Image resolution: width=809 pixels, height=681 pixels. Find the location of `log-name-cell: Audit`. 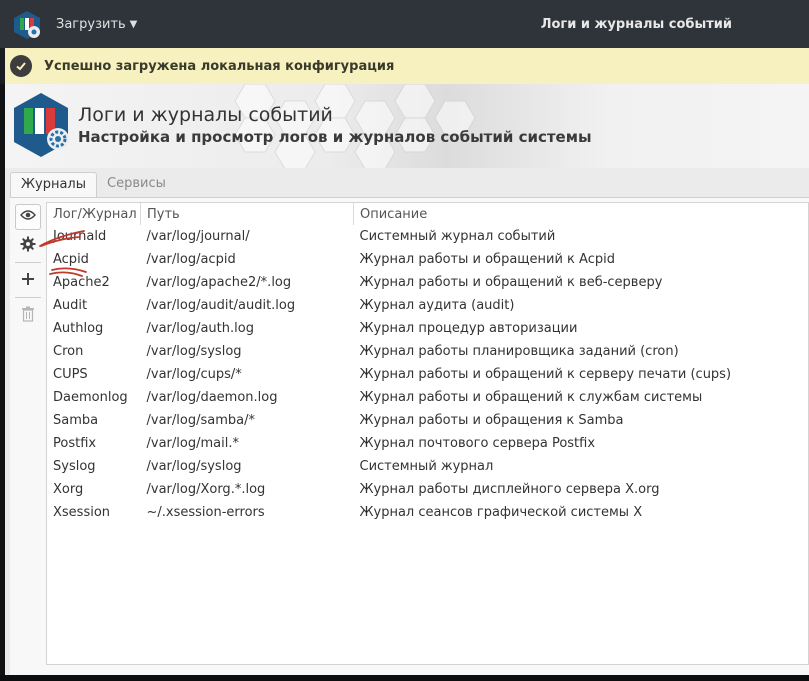

log-name-cell: Audit is located at coordinates (70, 305).